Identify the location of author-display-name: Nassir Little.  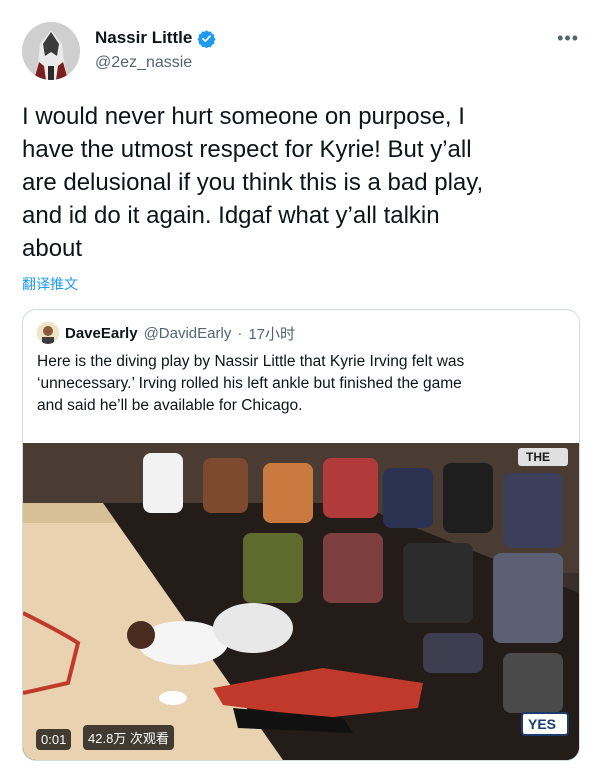
(143, 38).